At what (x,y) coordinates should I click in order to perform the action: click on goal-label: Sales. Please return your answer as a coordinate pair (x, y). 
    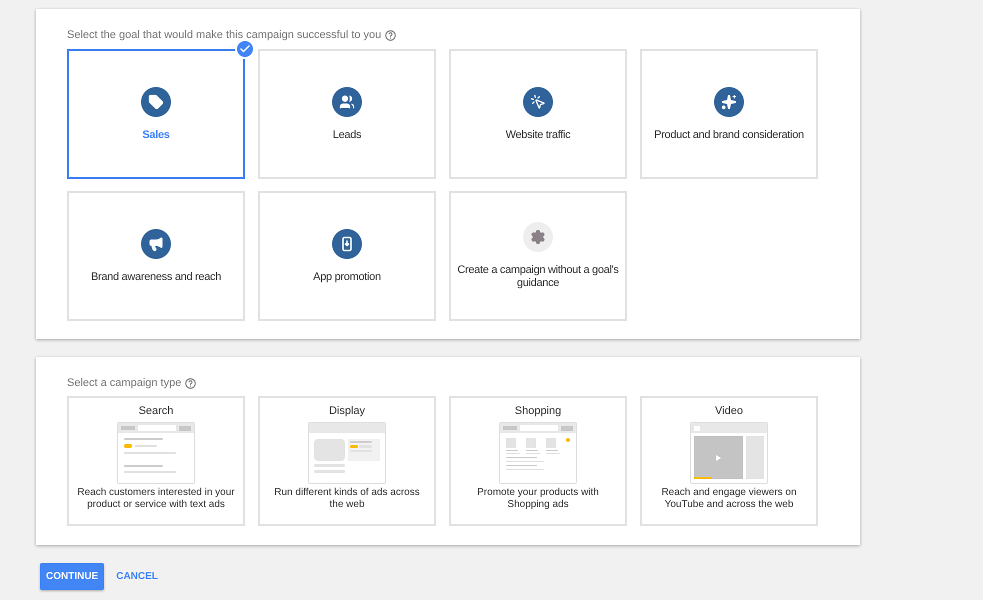
    Looking at the image, I should click on (156, 135).